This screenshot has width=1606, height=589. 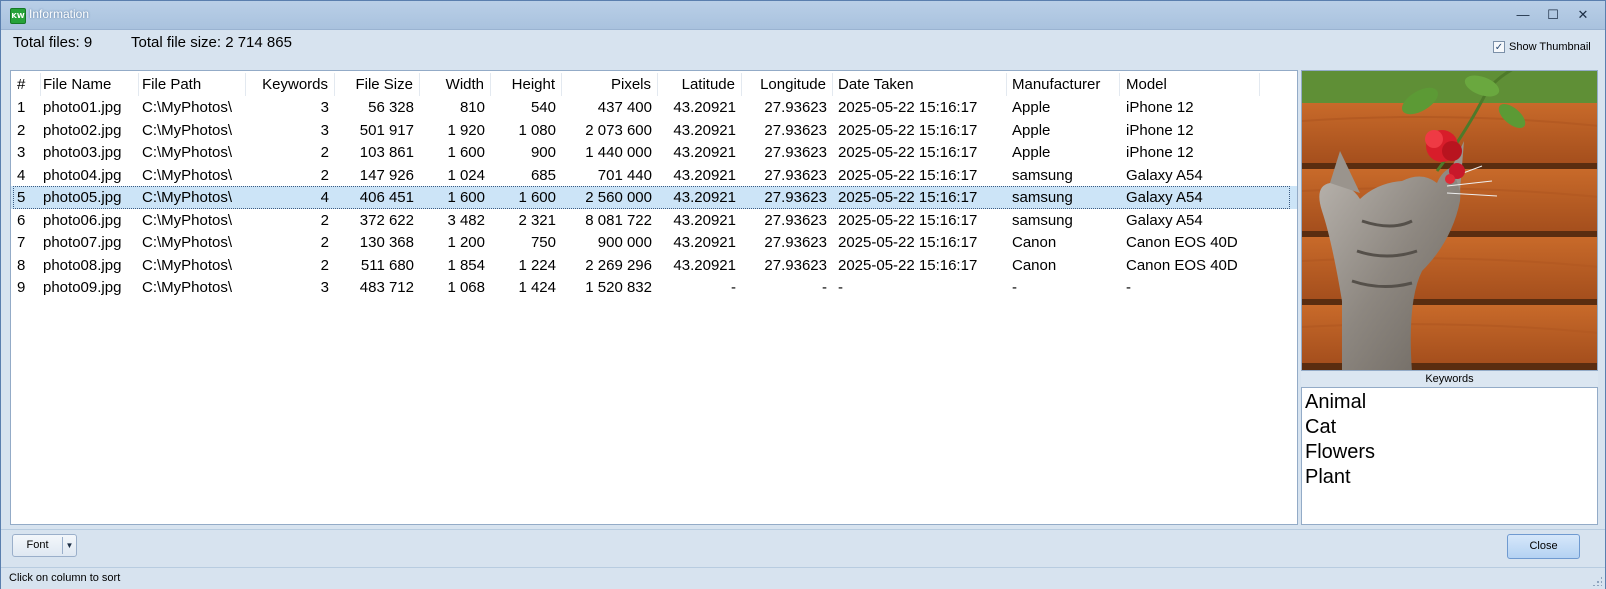 What do you see at coordinates (1449, 427) in the screenshot?
I see `keyword-item: Cat` at bounding box center [1449, 427].